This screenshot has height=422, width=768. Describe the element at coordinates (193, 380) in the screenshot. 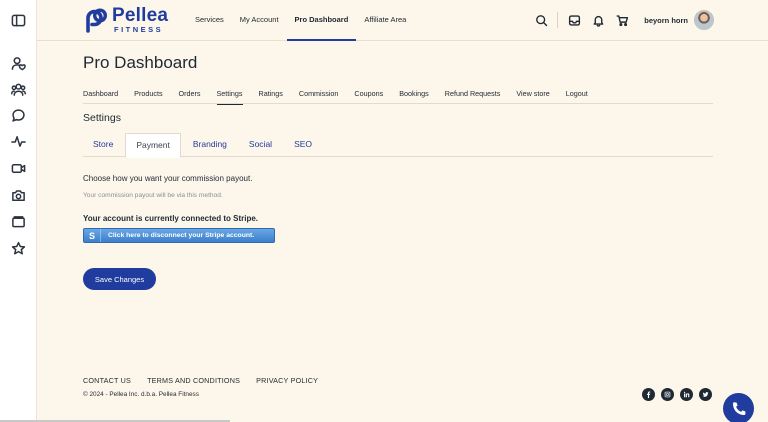

I see `footer-terms: TERMS AND CONDITIONS` at that location.